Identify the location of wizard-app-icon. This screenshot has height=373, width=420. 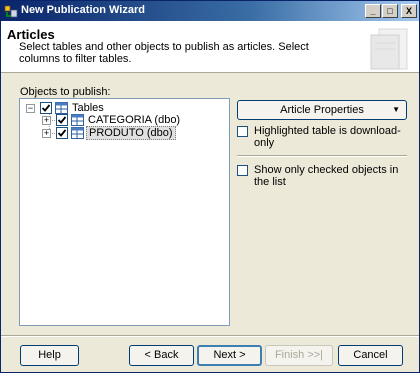
(11, 11).